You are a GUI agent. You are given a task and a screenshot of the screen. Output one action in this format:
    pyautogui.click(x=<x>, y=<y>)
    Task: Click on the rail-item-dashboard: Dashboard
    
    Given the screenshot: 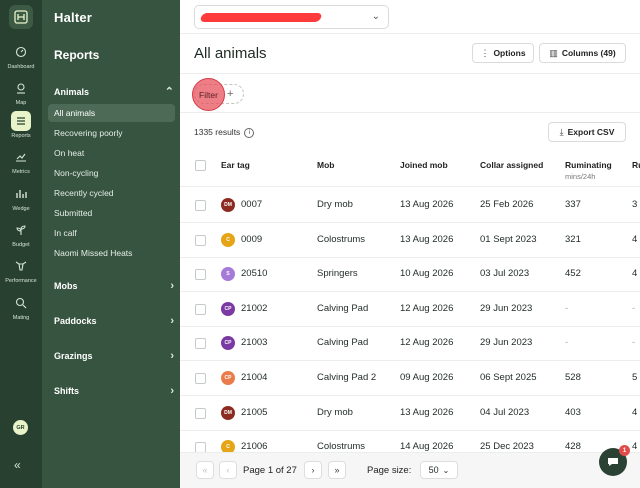 What is the action you would take?
    pyautogui.click(x=21, y=56)
    